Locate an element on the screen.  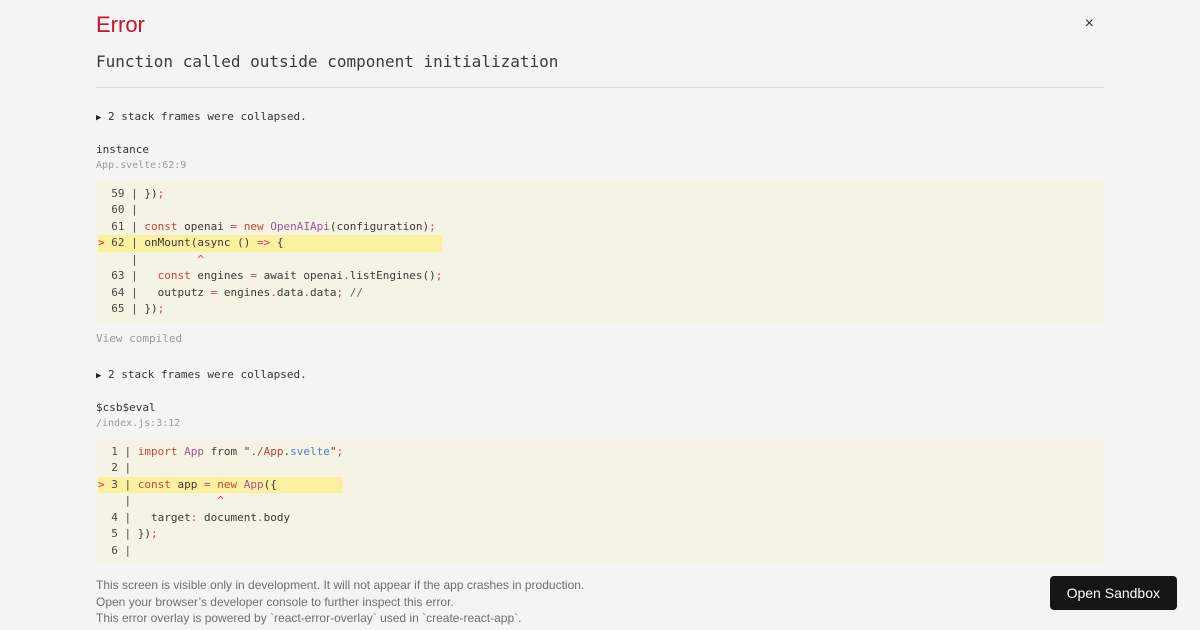
view-compiled-link: View compiled is located at coordinates (600, 338).